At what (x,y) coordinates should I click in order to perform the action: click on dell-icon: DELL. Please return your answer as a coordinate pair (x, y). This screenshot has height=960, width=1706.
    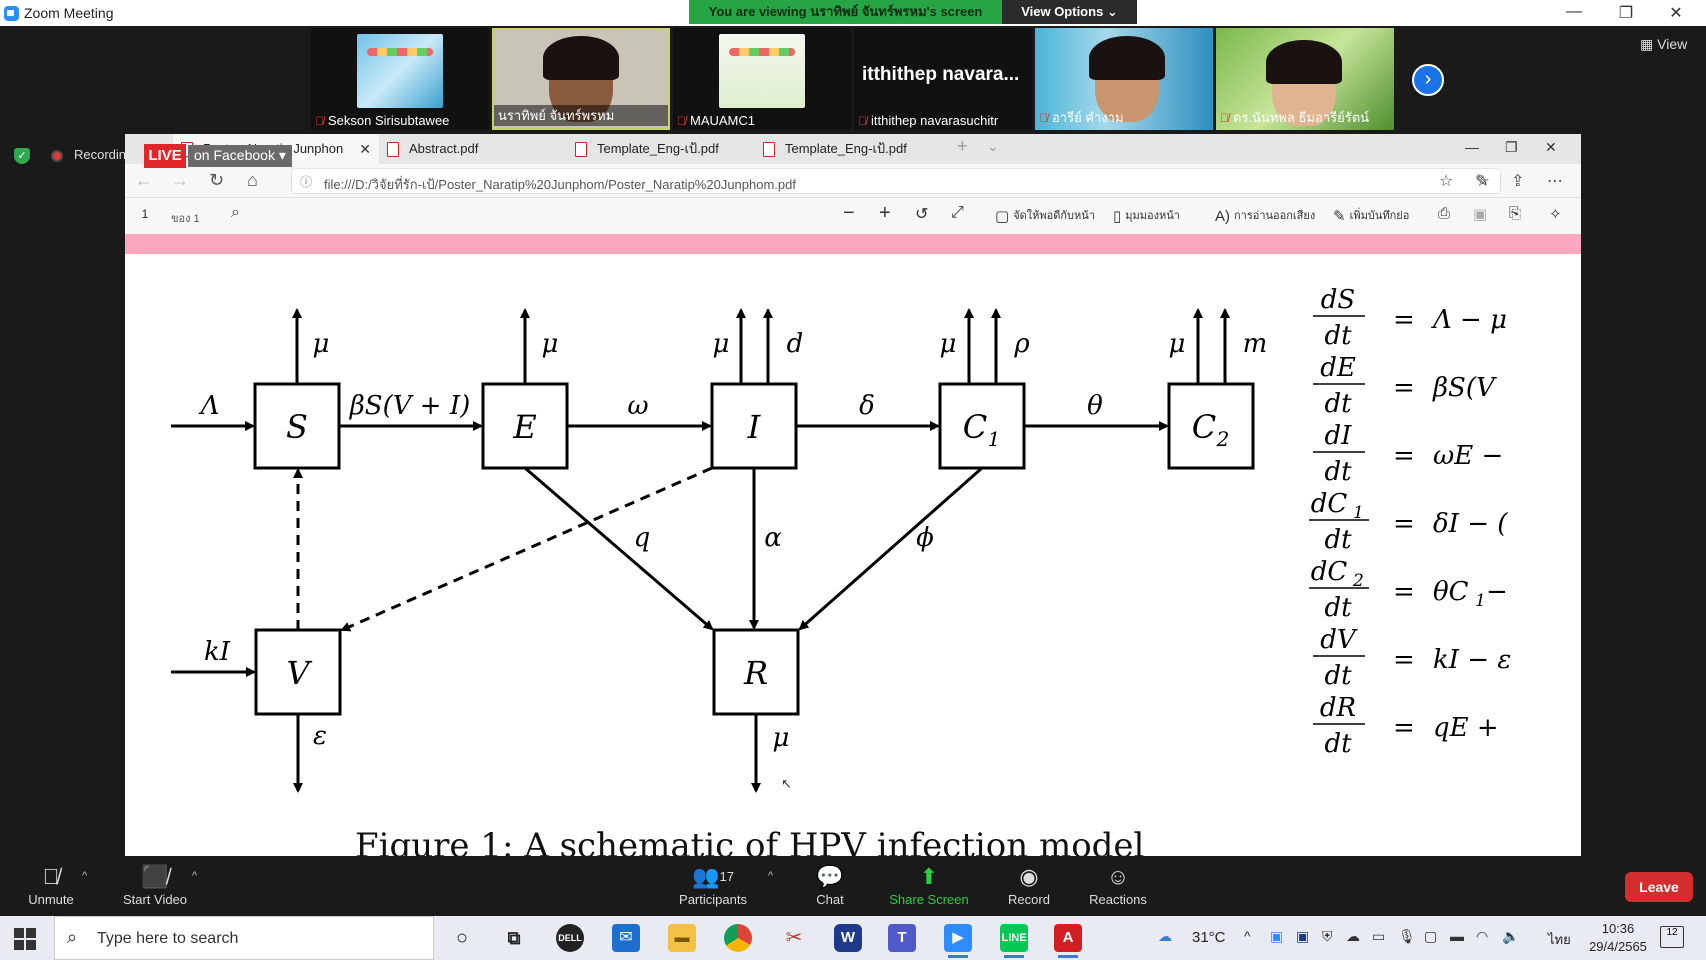
    Looking at the image, I should click on (570, 938).